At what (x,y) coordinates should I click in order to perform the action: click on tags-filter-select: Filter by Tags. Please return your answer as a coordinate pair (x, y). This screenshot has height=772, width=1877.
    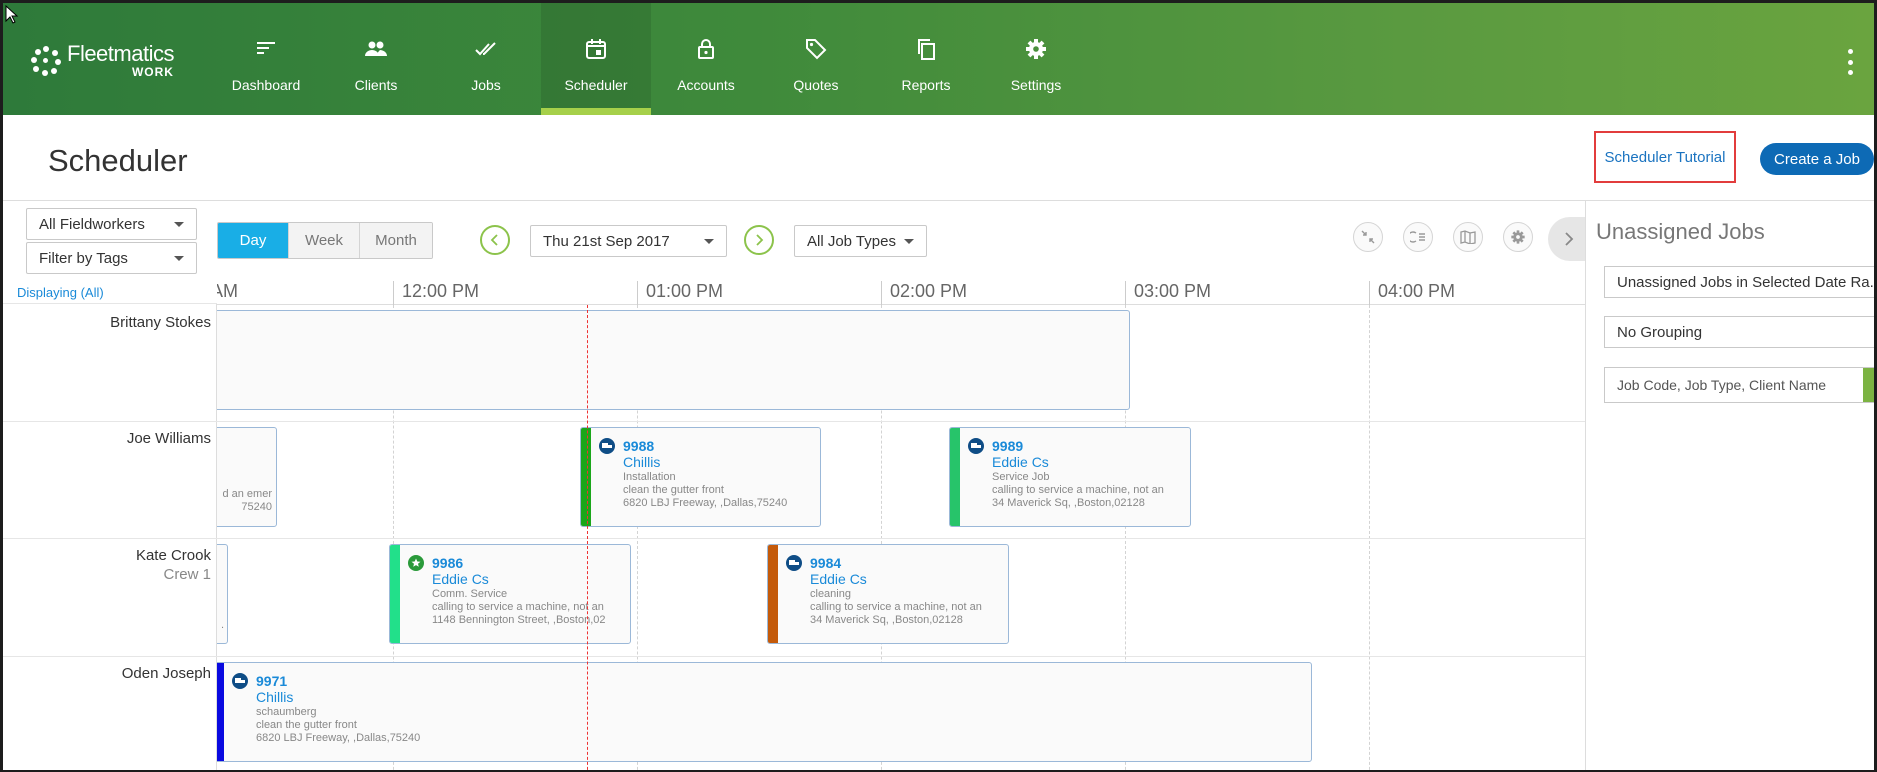
    Looking at the image, I should click on (111, 258).